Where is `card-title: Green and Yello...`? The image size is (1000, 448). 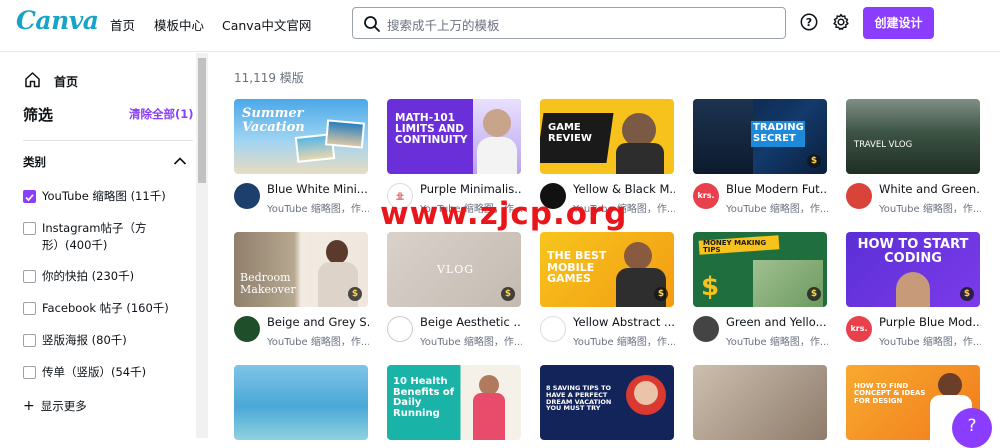
card-title: Green and Yello... is located at coordinates (777, 322).